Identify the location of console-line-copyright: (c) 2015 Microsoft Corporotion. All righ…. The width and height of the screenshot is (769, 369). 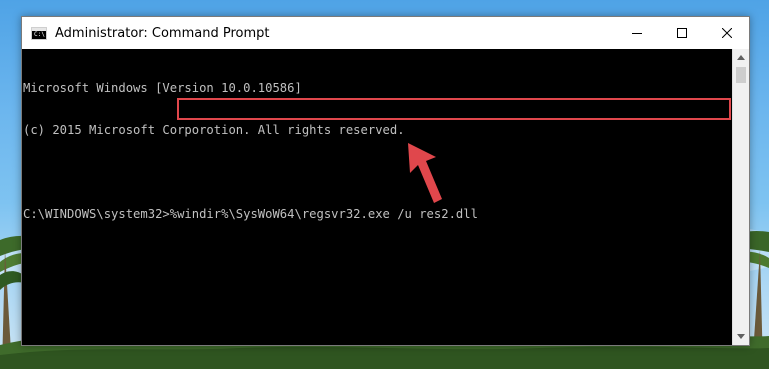
(214, 130).